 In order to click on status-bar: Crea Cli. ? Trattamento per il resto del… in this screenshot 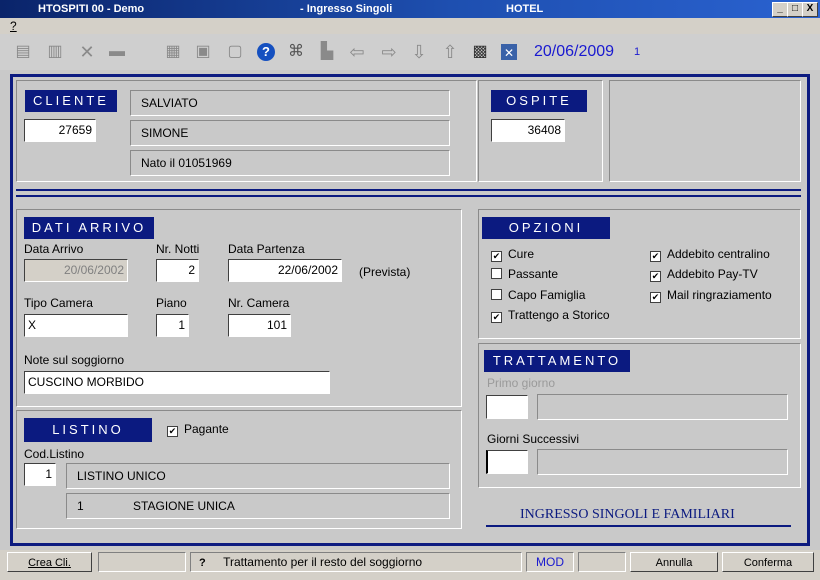, I will do `click(410, 565)`.